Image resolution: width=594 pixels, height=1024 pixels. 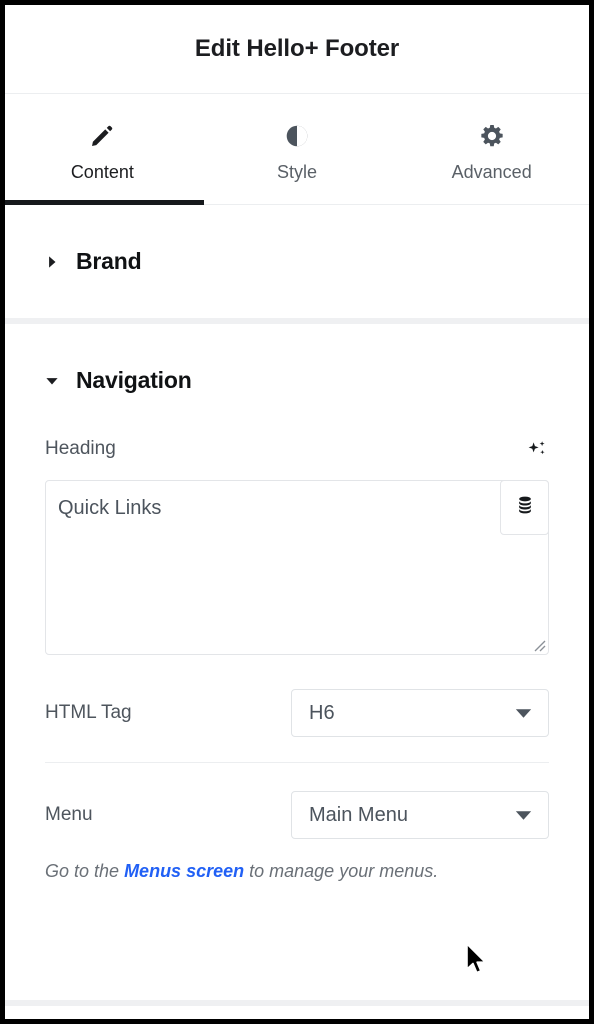 I want to click on sparkle-icon, so click(x=537, y=449).